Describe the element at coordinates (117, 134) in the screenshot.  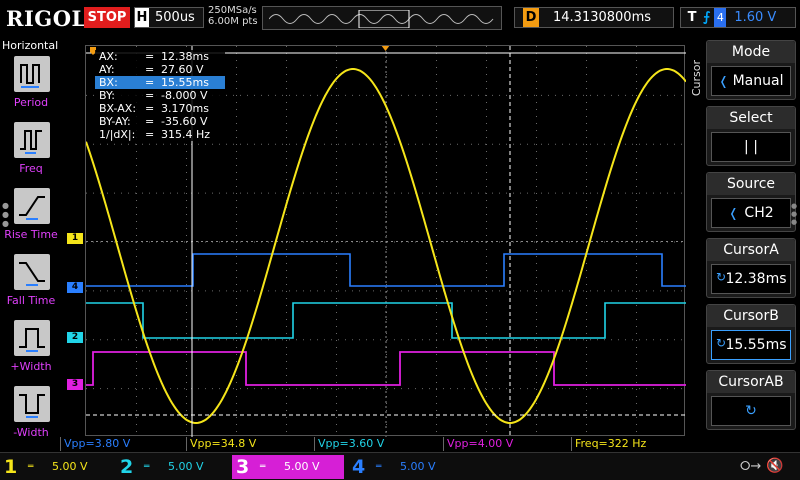
I see `cursor-readout-key: 1/|dX|:` at that location.